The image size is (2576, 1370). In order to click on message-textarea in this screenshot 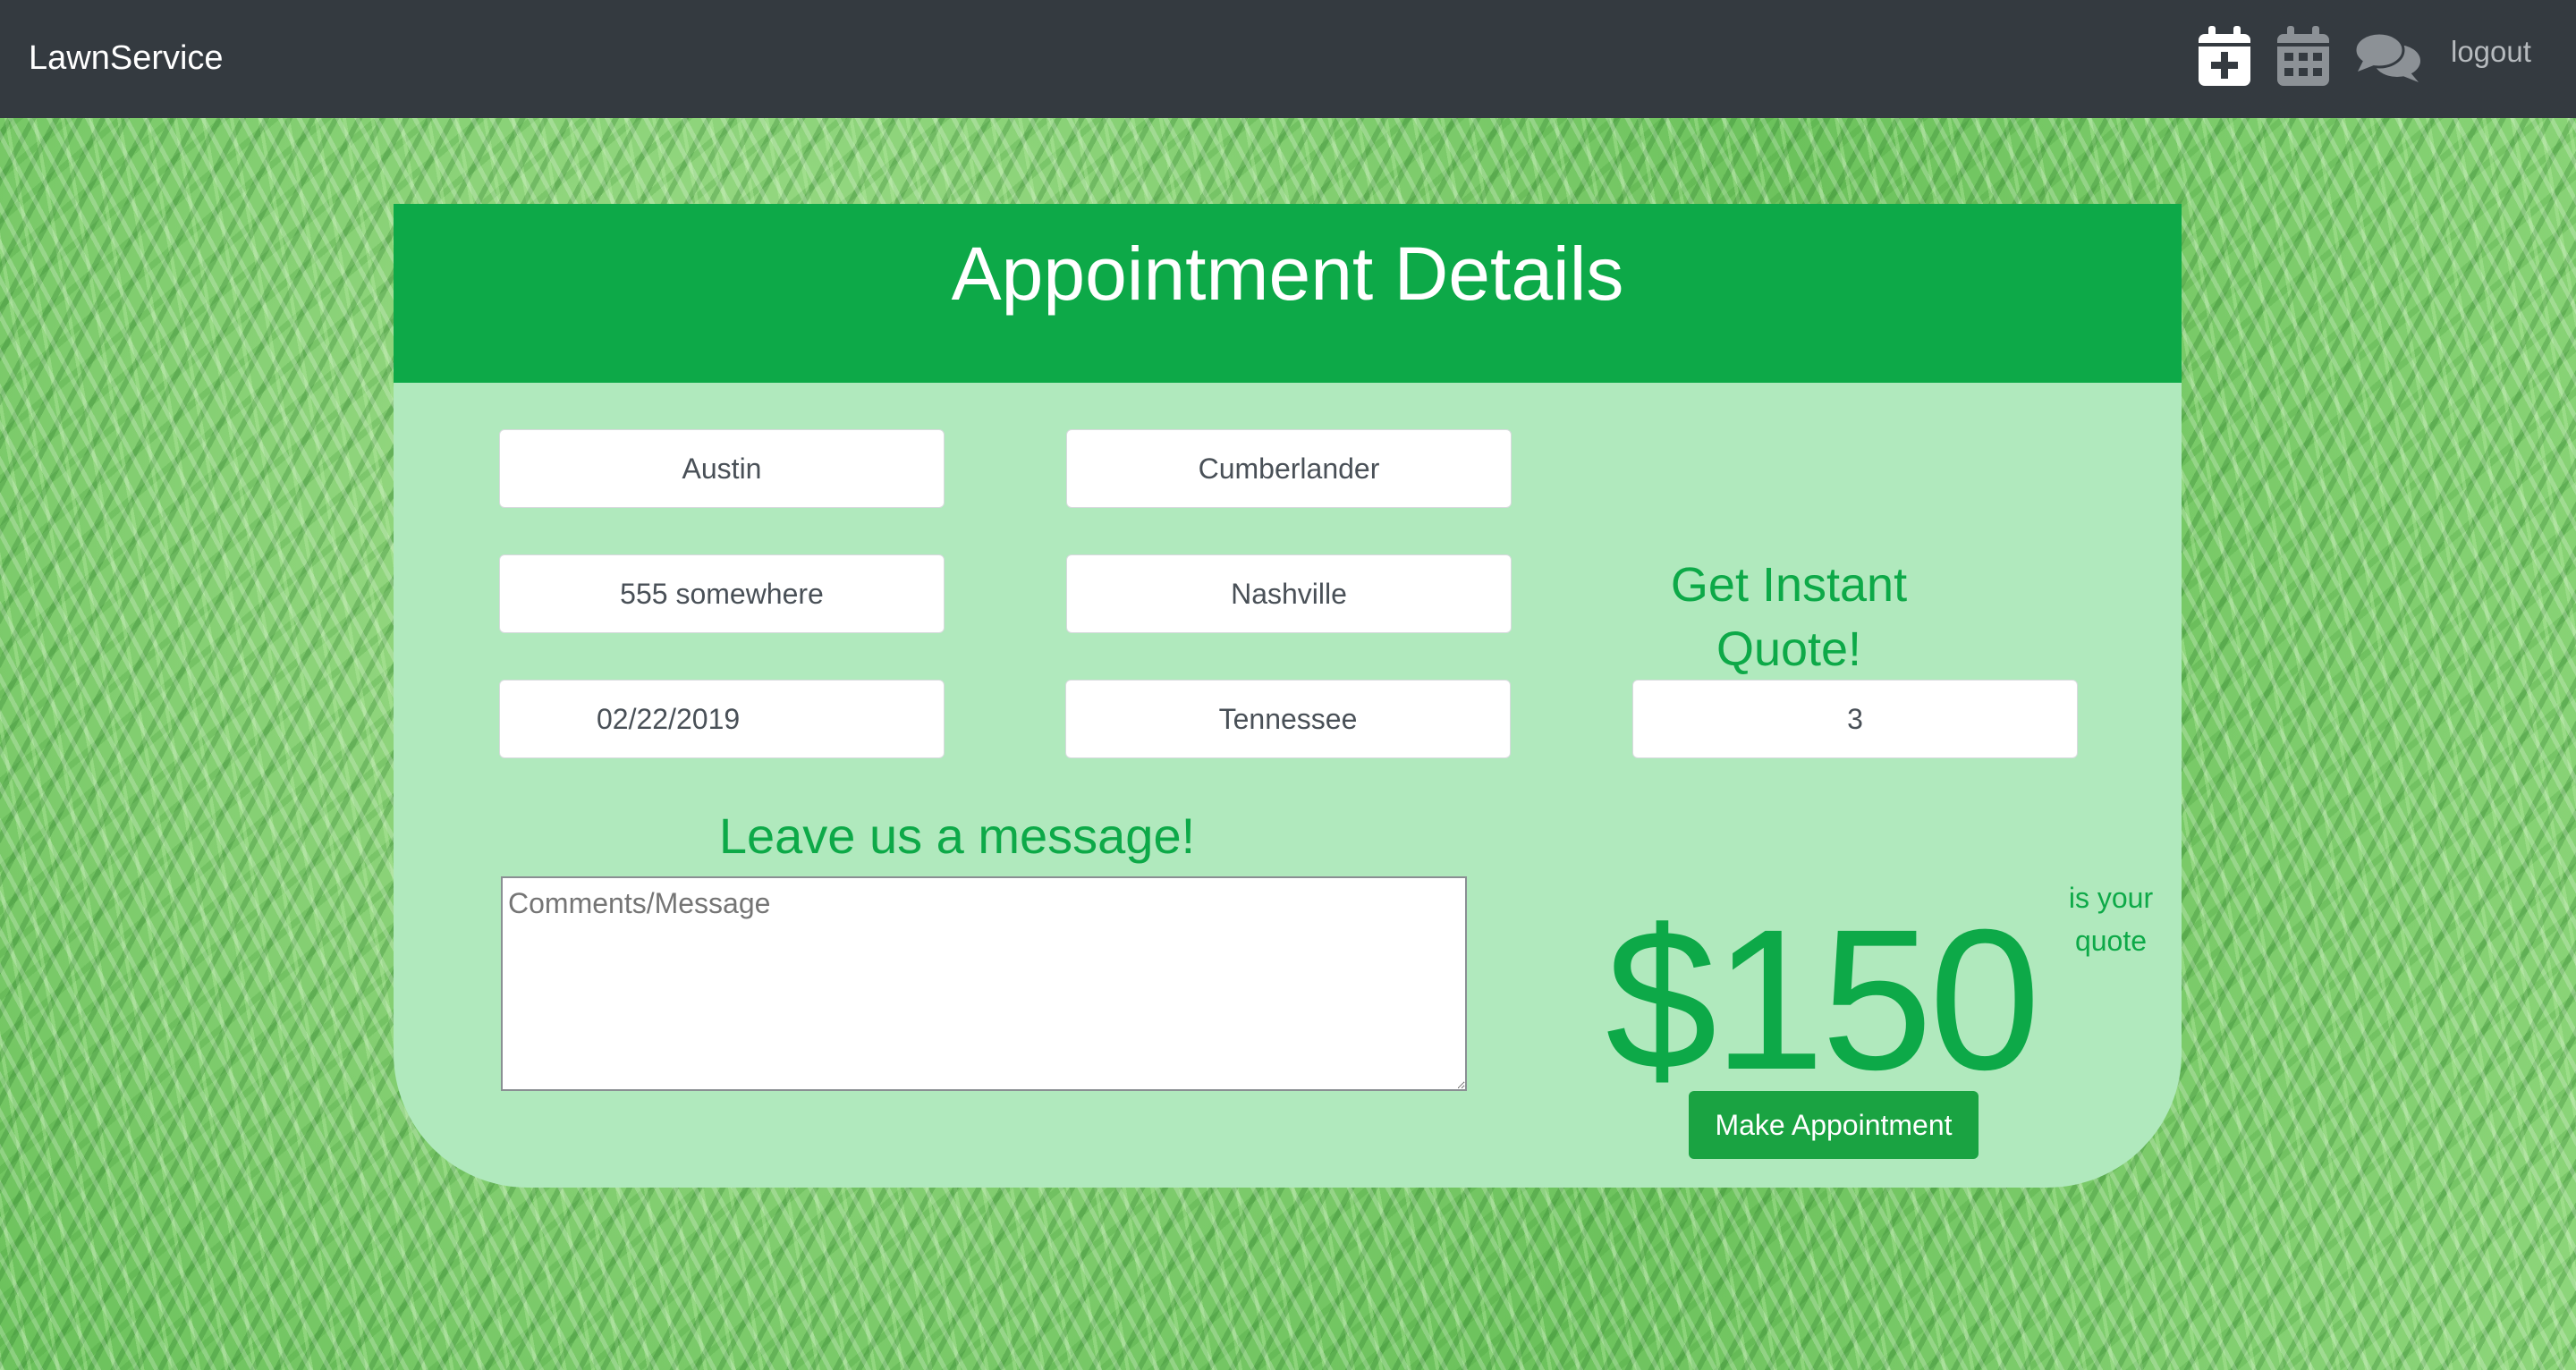, I will do `click(984, 983)`.